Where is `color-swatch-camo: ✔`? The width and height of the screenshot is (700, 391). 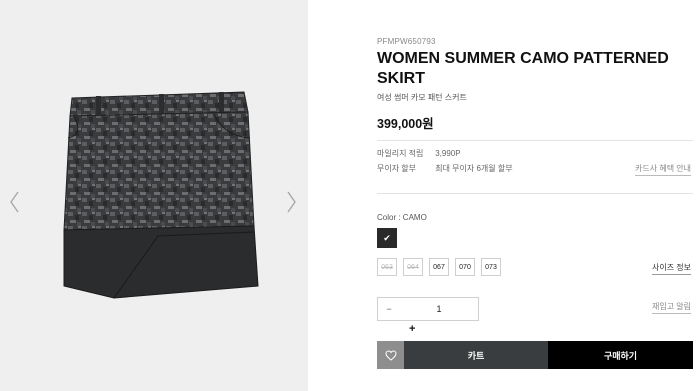 color-swatch-camo: ✔ is located at coordinates (387, 238).